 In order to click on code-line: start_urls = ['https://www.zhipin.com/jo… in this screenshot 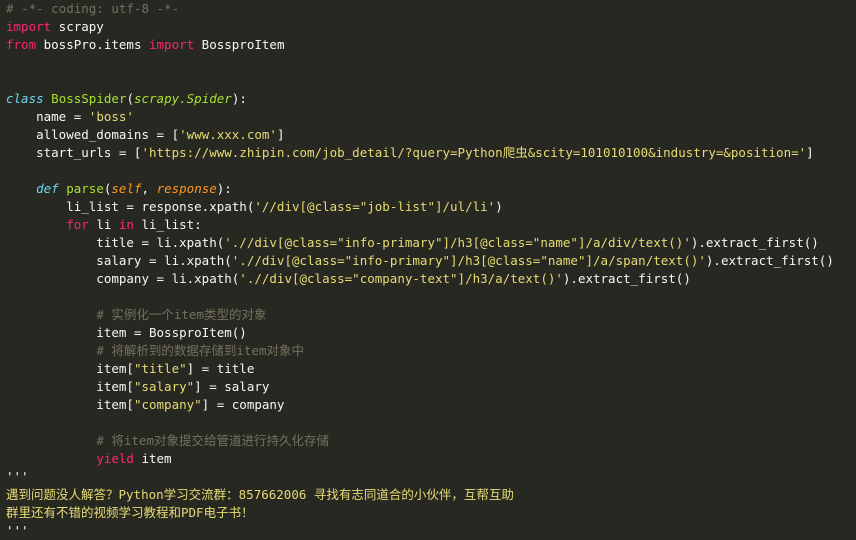, I will do `click(431, 153)`.